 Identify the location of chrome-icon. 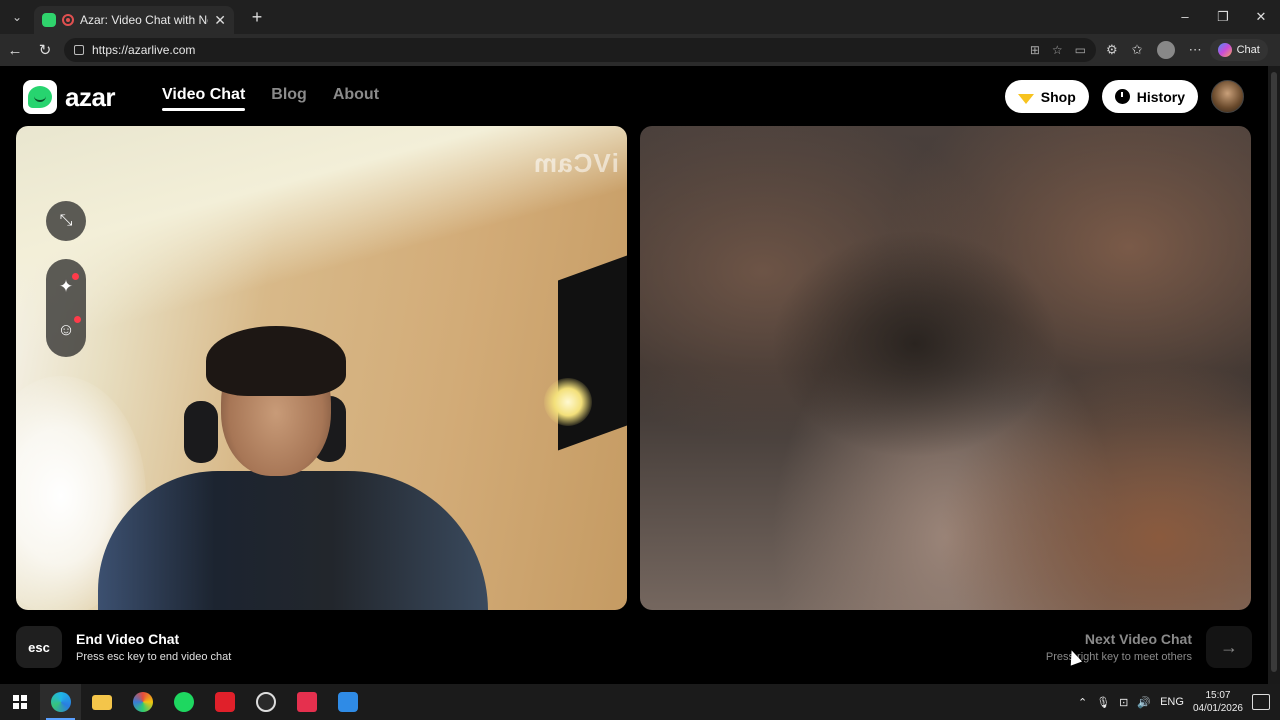
(142, 702).